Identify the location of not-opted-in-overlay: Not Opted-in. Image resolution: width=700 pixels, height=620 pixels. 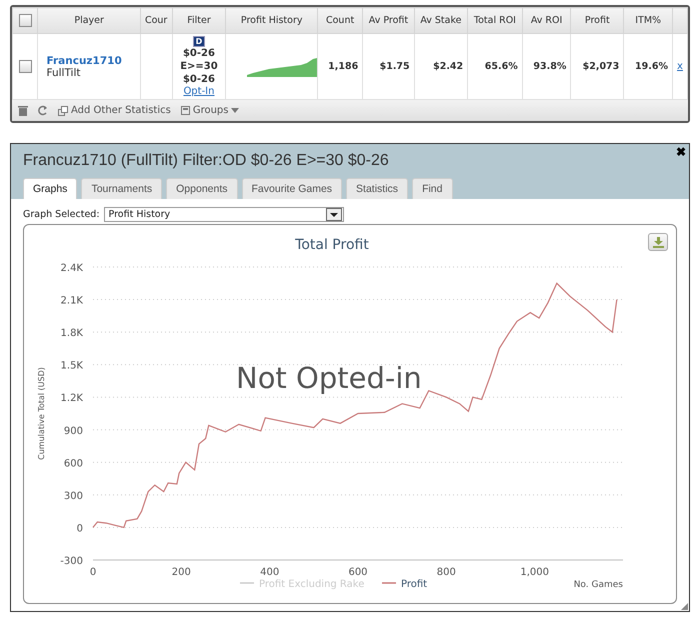
(329, 378).